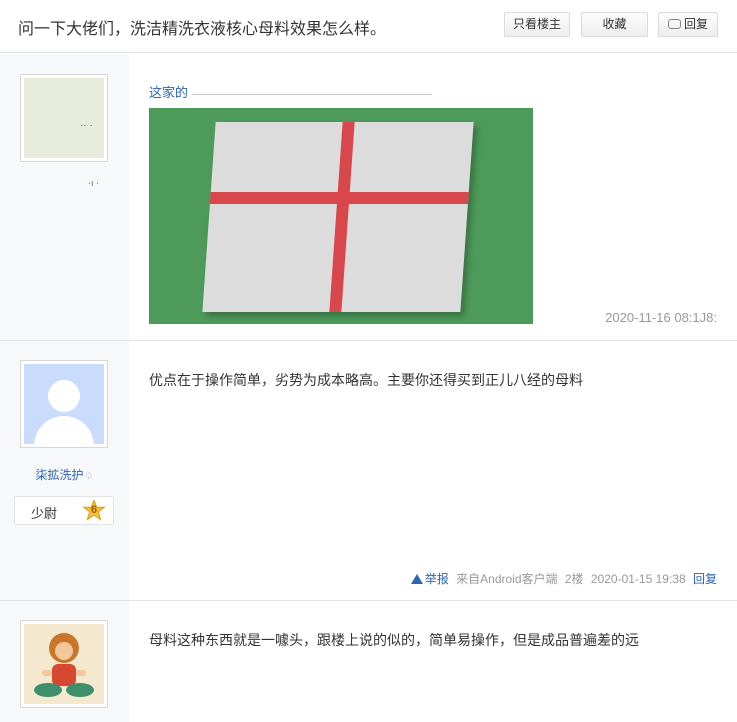 The width and height of the screenshot is (737, 722). I want to click on avatar: ·· ·, so click(64, 118).